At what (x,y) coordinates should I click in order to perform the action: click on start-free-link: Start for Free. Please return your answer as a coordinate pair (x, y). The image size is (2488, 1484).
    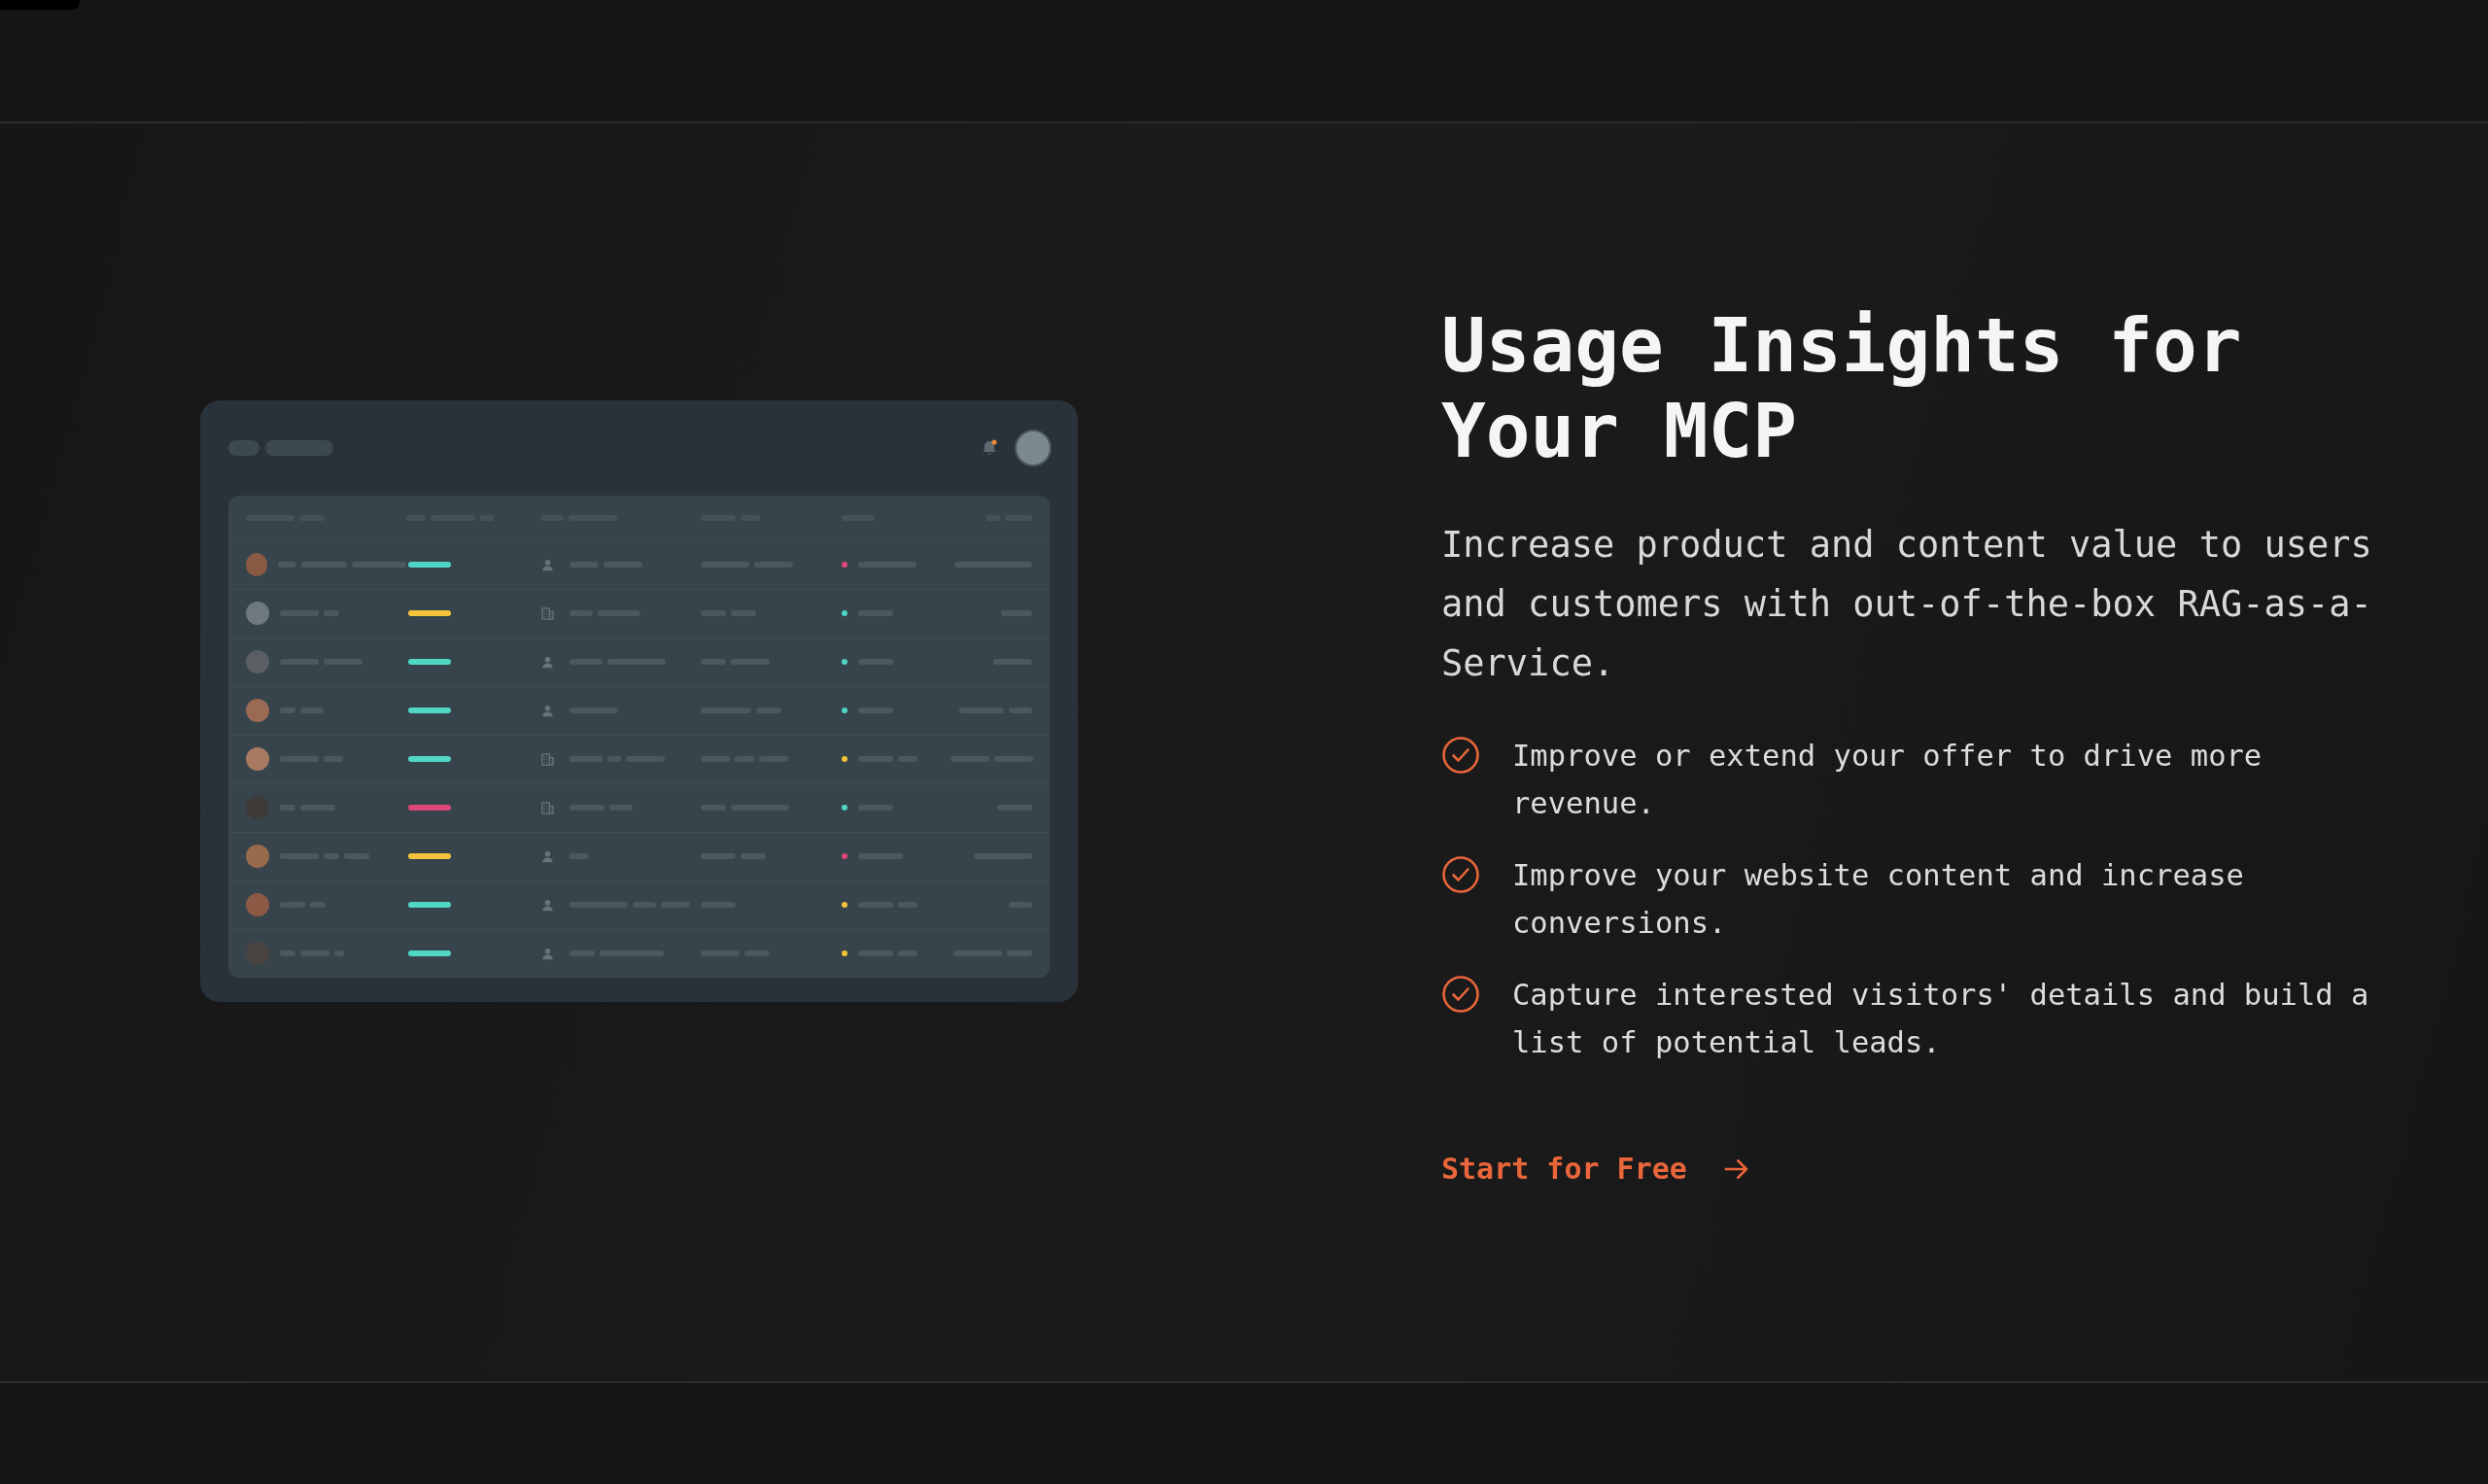
    Looking at the image, I should click on (1596, 1169).